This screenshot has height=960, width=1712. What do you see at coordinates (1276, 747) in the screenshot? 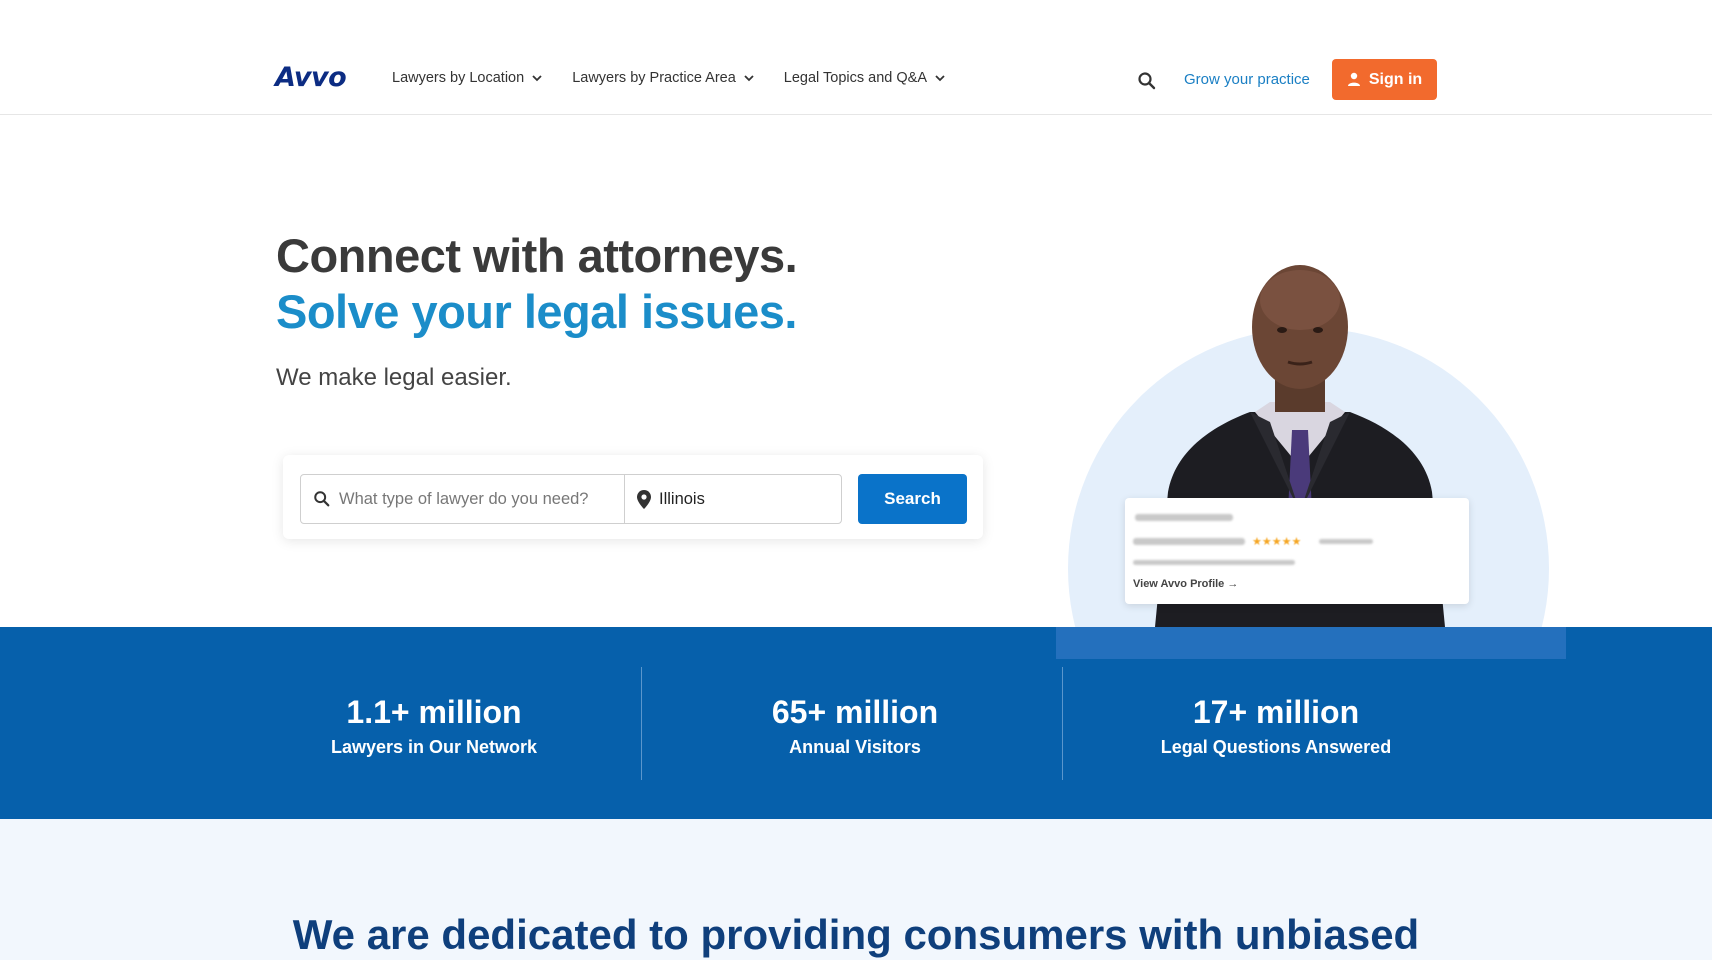
I see `stat-label: Legal Questions Answered` at bounding box center [1276, 747].